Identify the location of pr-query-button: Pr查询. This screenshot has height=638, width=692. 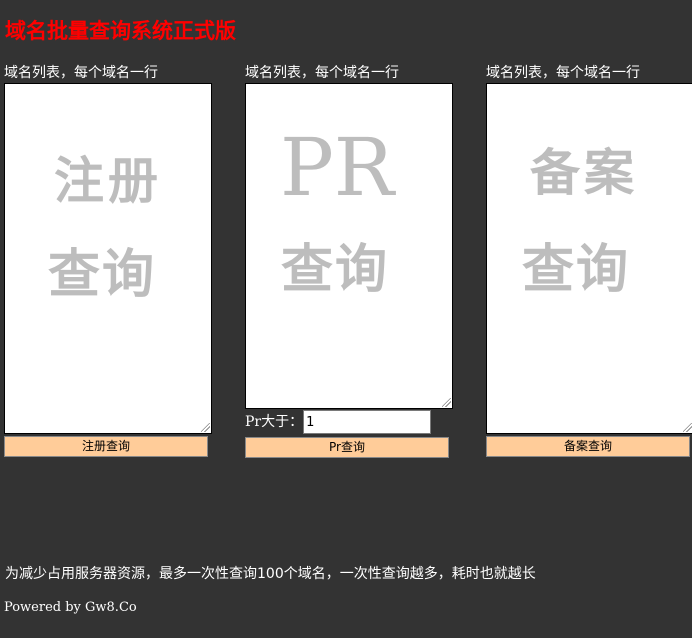
(347, 447).